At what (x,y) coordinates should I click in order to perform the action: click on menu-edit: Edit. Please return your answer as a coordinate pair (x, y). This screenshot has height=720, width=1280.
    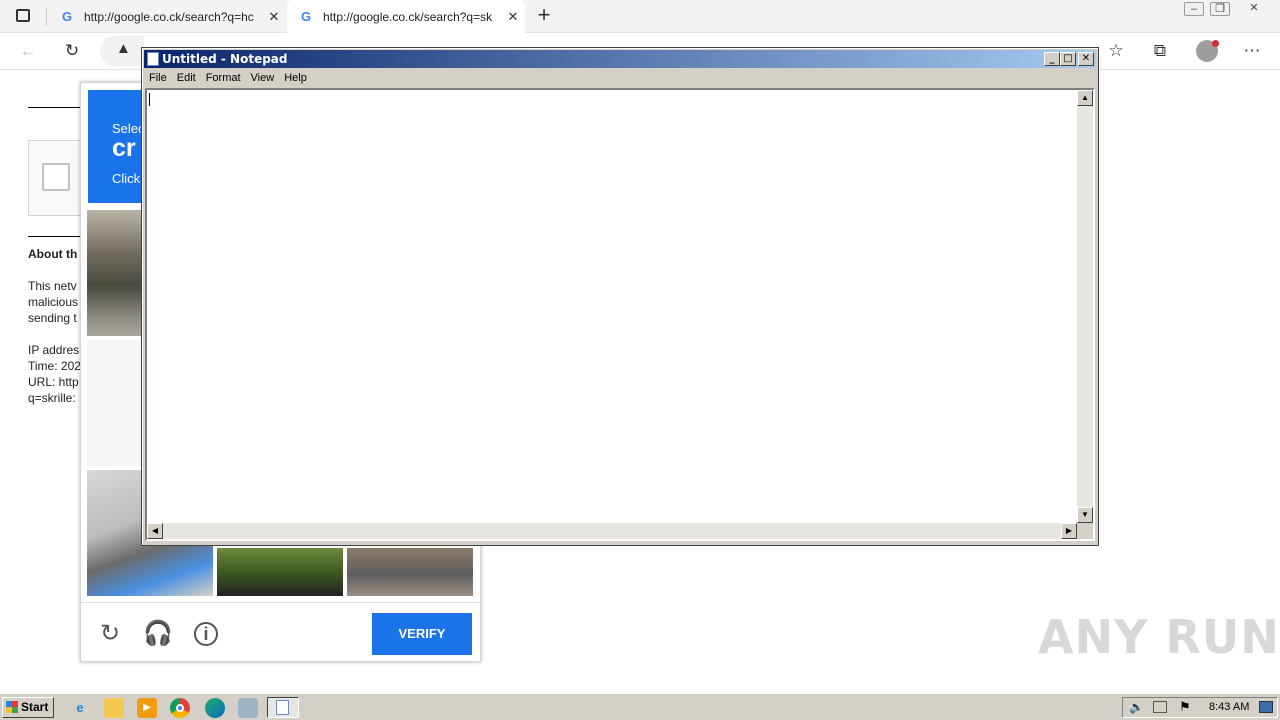
    Looking at the image, I should click on (186, 78).